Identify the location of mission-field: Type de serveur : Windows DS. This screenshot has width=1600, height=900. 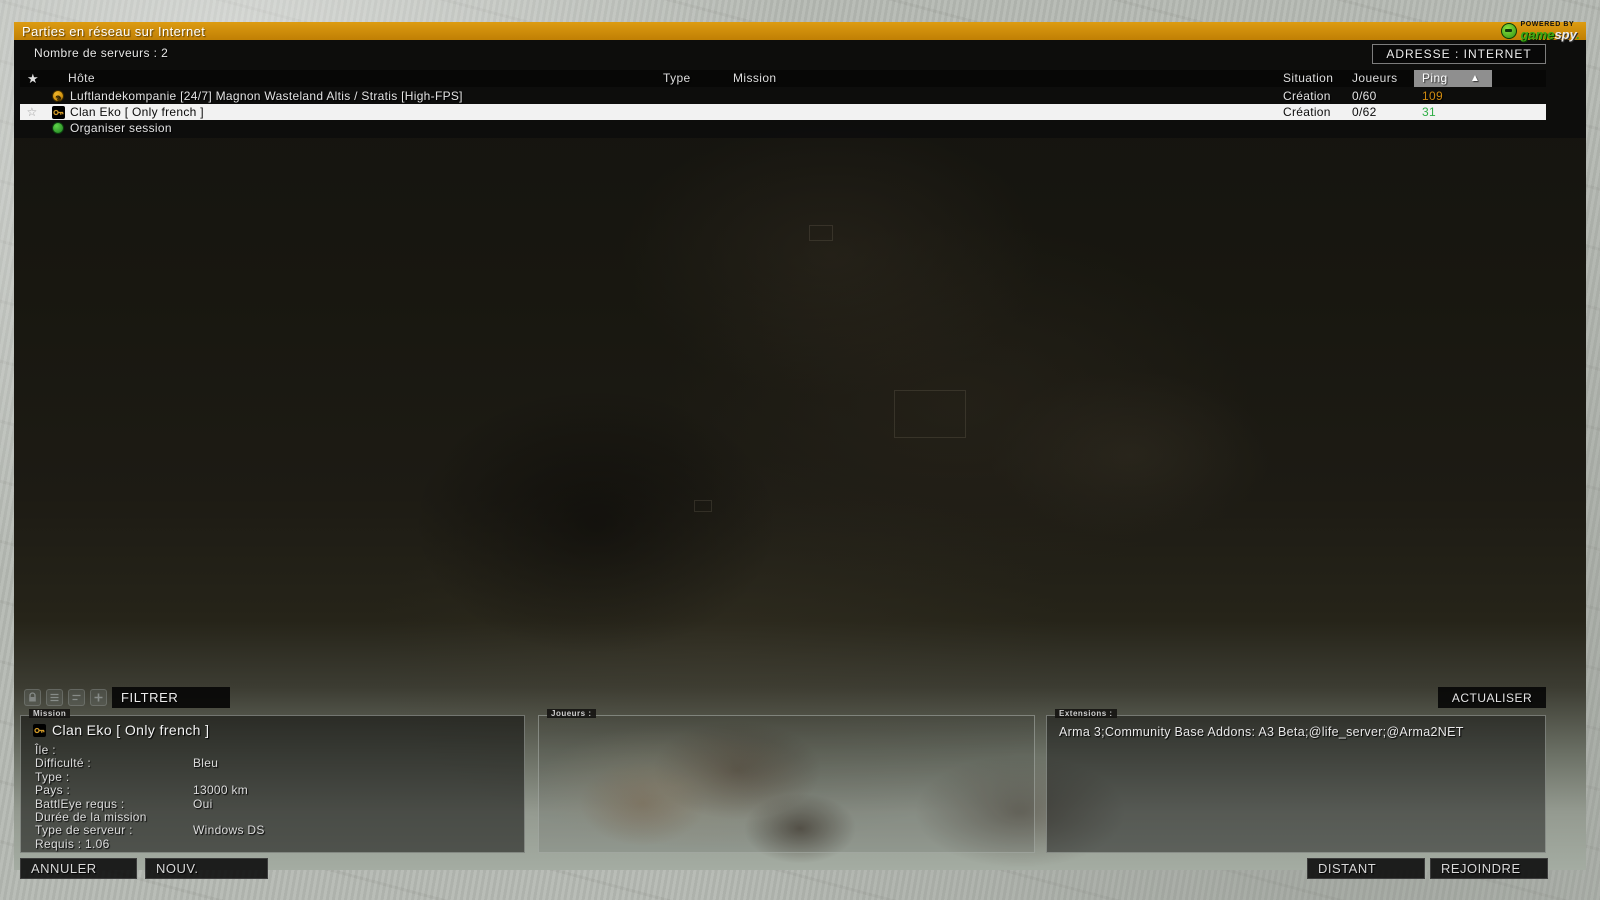
(274, 830).